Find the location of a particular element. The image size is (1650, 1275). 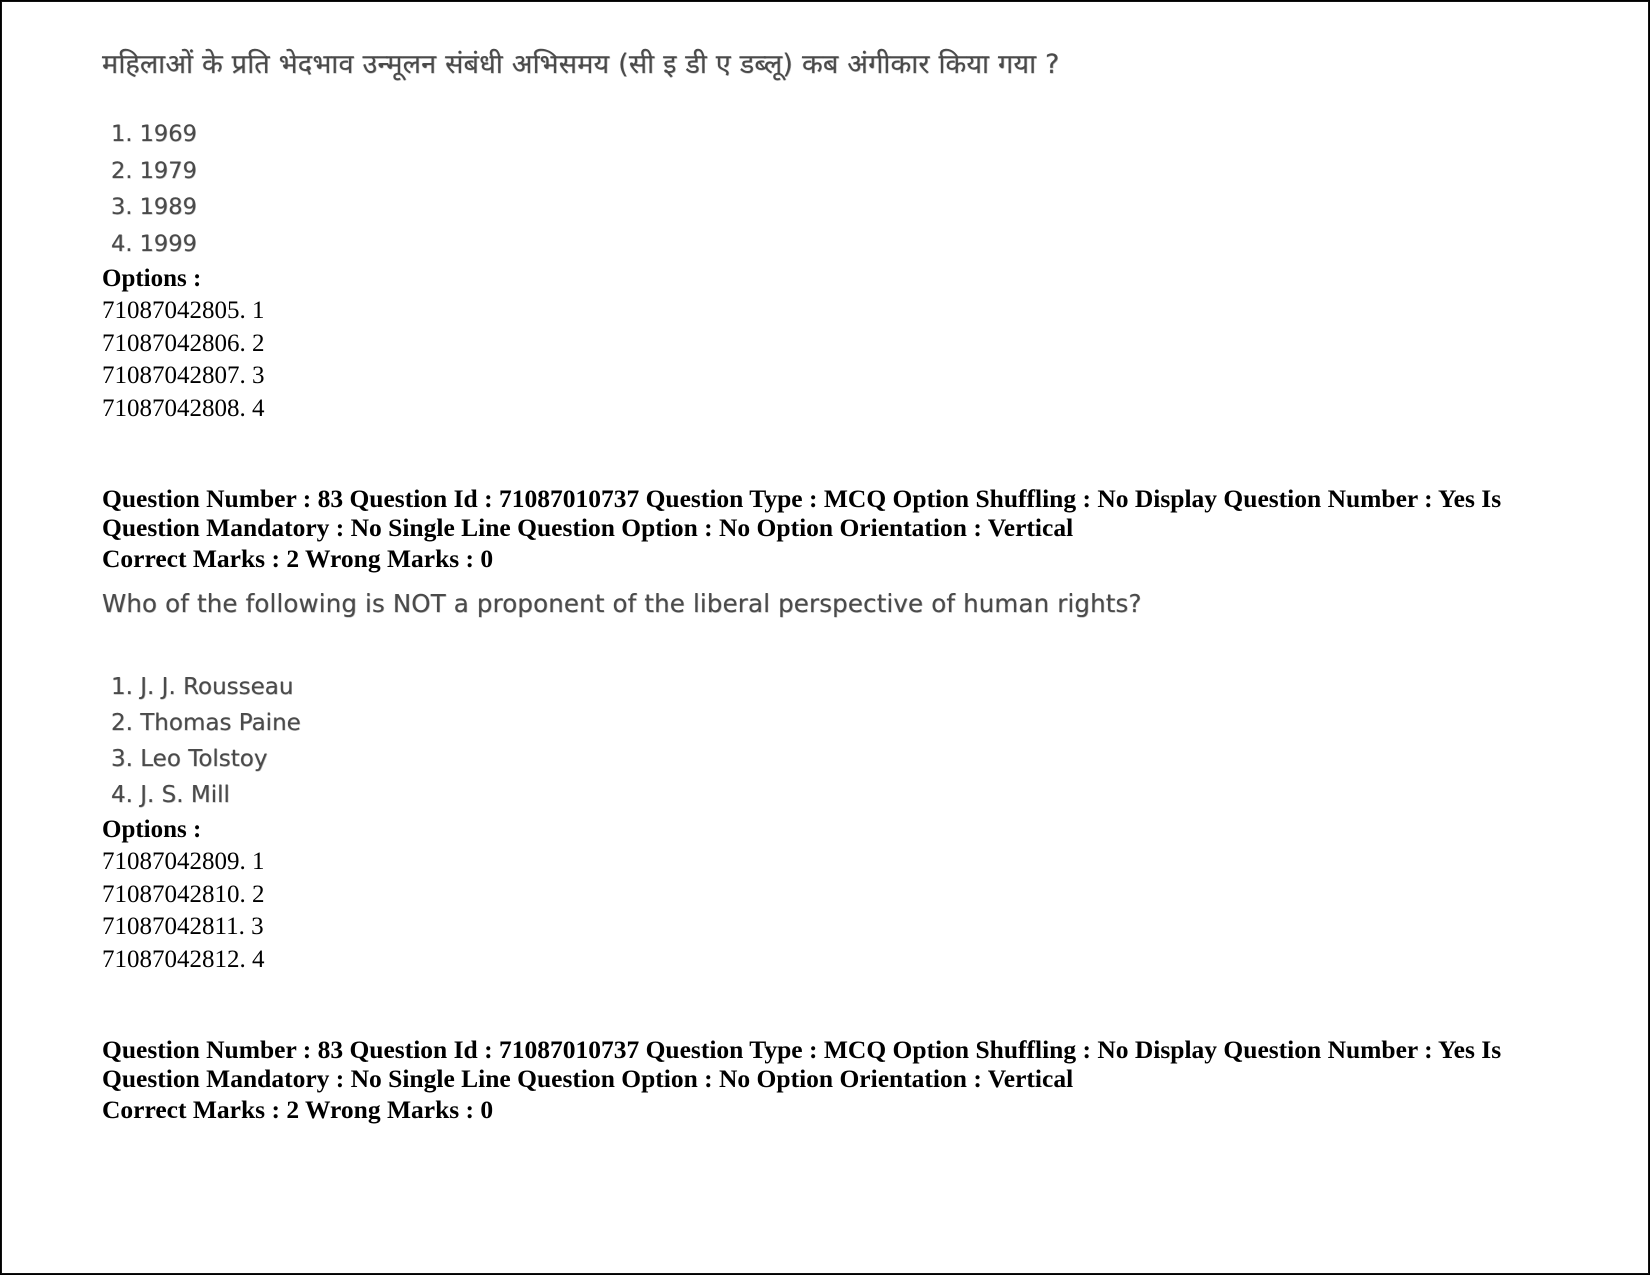

options-label-1: Options : is located at coordinates (152, 278).